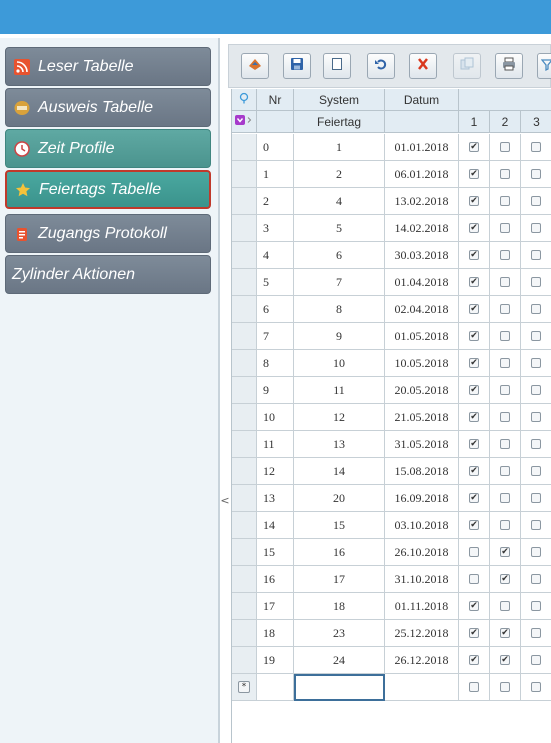 This screenshot has width=551, height=743. Describe the element at coordinates (422, 606) in the screenshot. I see `cell-datum: 01.11.2018` at that location.